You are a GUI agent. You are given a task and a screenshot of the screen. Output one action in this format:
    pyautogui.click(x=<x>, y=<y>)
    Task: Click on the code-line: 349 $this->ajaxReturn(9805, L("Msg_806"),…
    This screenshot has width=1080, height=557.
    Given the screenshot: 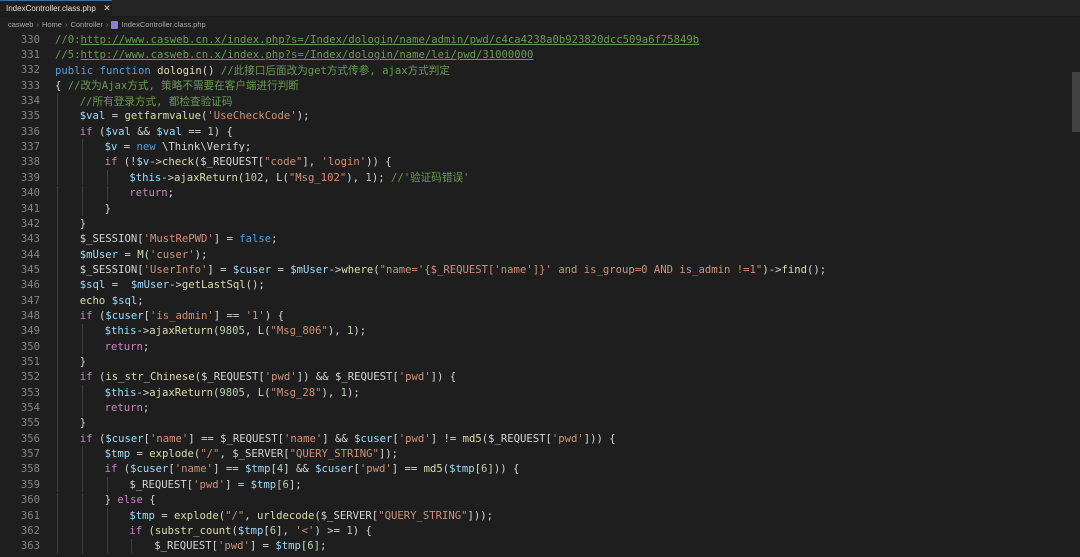 What is the action you would take?
    pyautogui.click(x=540, y=331)
    